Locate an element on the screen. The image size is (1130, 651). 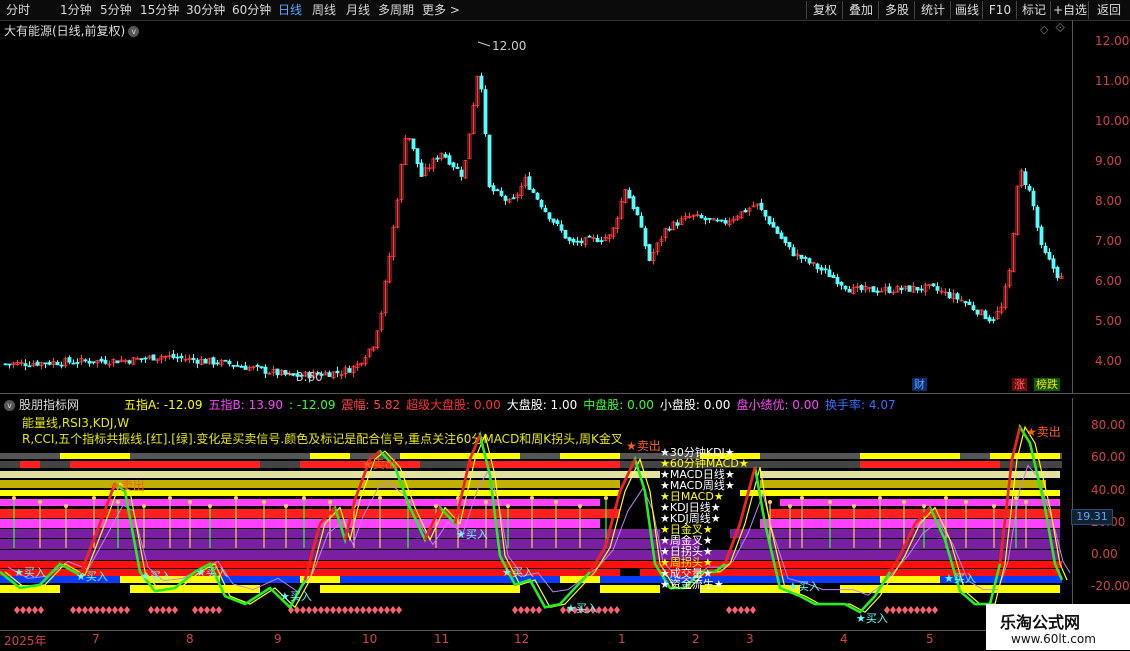
limit-up-badge: 涨 is located at coordinates (1019, 384).